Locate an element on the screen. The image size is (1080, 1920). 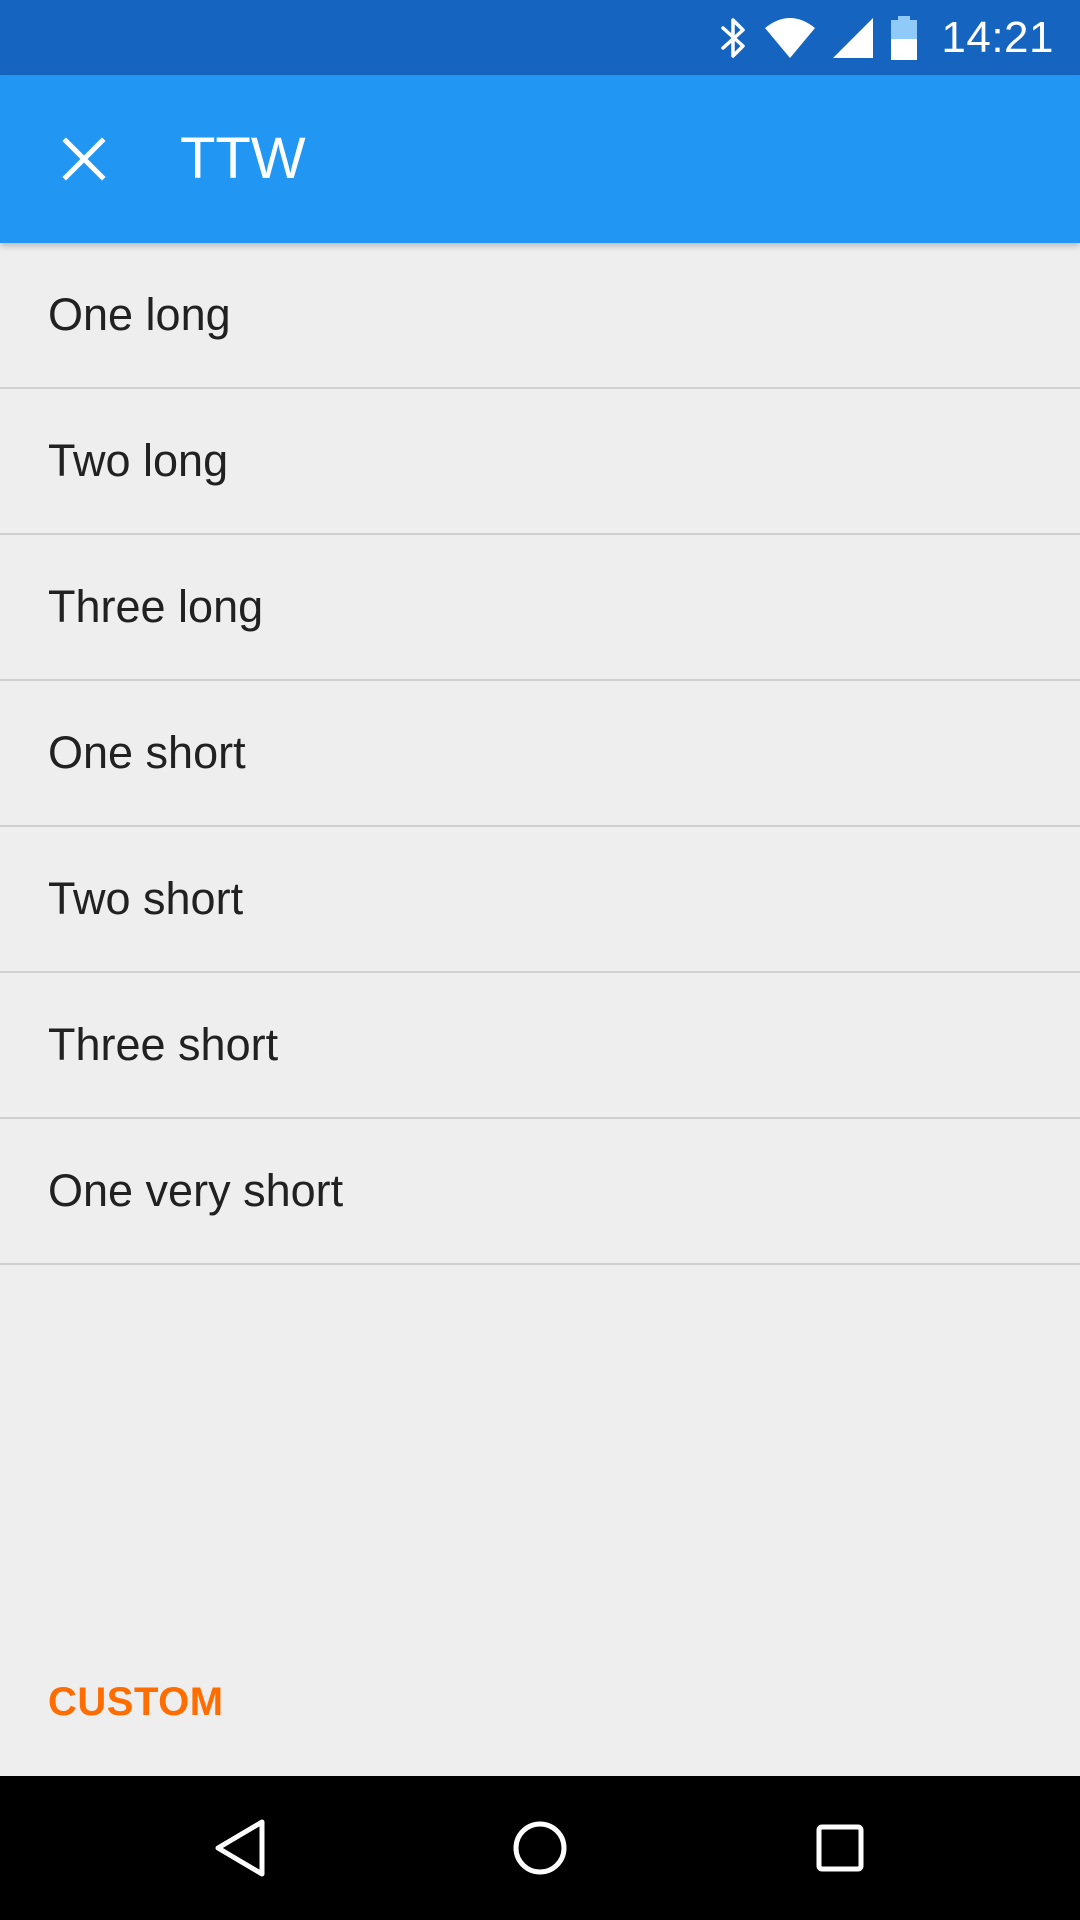
list-item-one-long: One long is located at coordinates (540, 316).